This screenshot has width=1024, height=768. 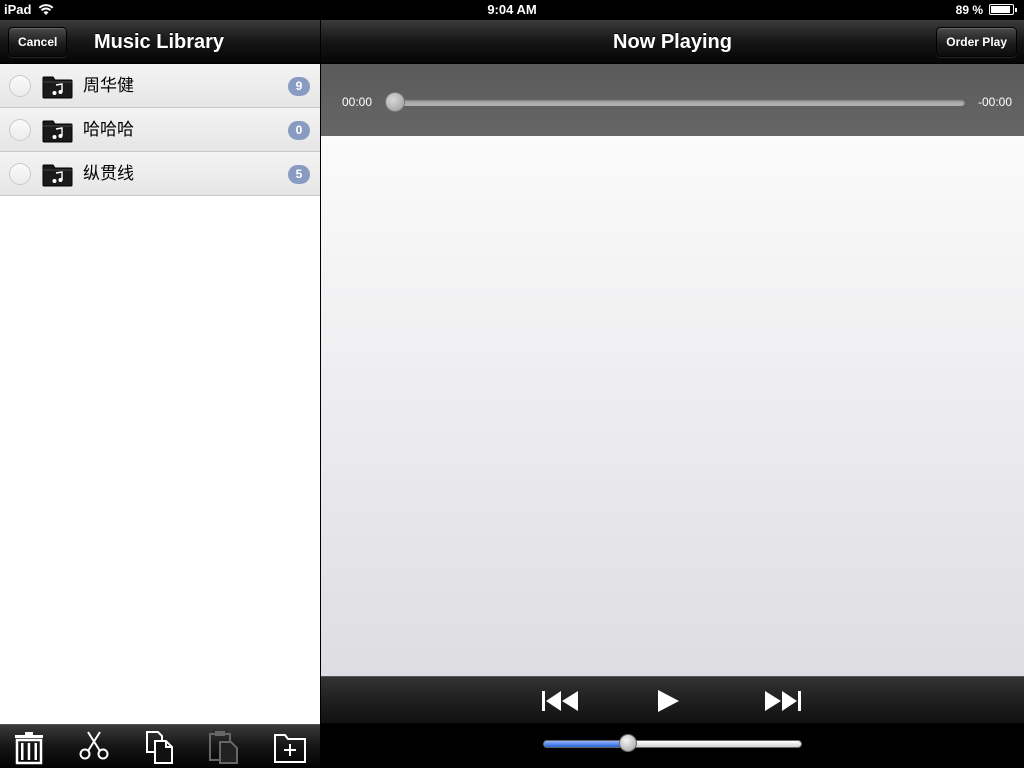 I want to click on progress-thumb, so click(x=395, y=102).